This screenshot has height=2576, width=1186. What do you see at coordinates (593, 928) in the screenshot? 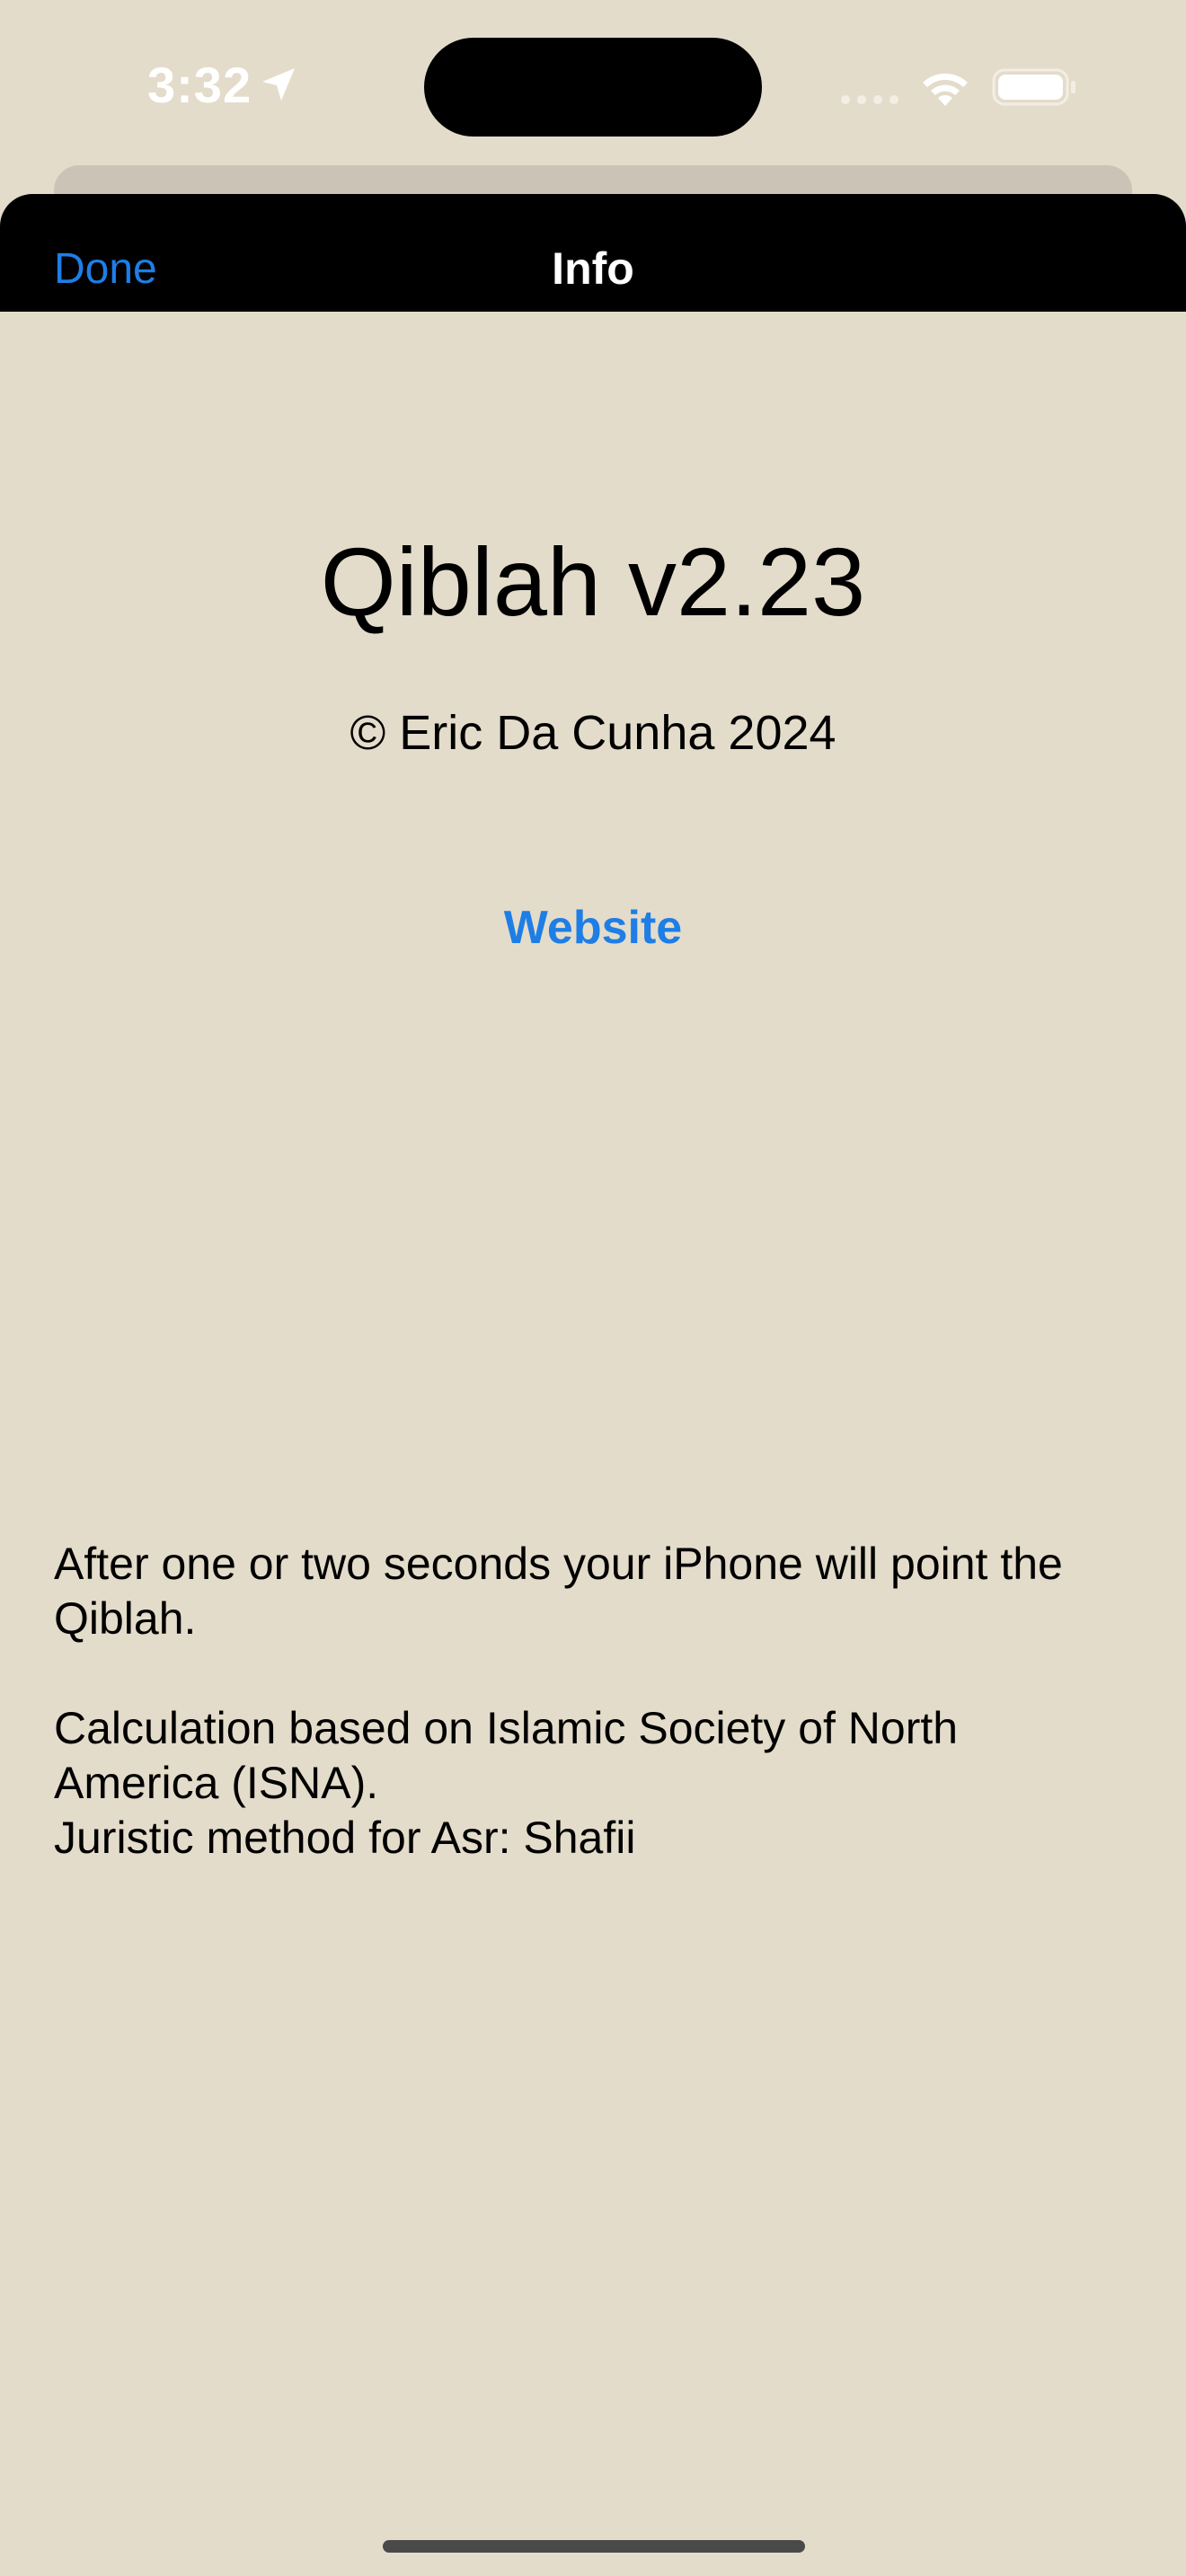
I see `website-link: Website` at bounding box center [593, 928].